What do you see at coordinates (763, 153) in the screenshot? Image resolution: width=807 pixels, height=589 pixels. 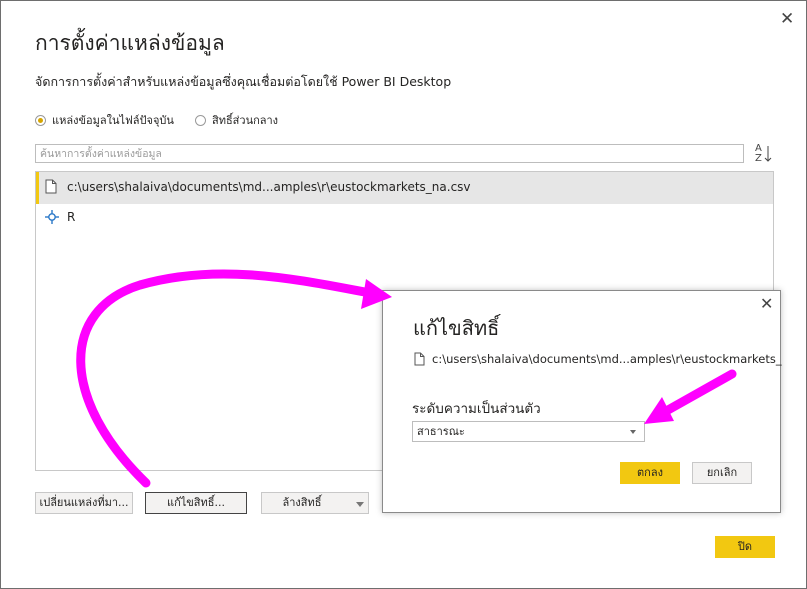 I see `sort-az-icon: A Z` at bounding box center [763, 153].